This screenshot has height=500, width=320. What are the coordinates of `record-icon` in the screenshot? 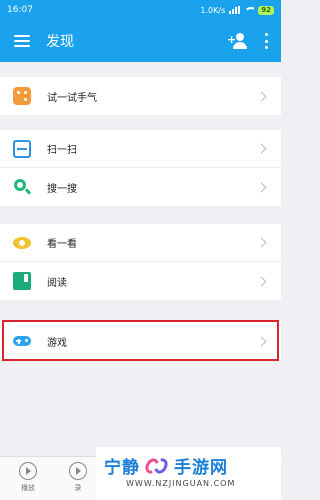 It's located at (78, 471).